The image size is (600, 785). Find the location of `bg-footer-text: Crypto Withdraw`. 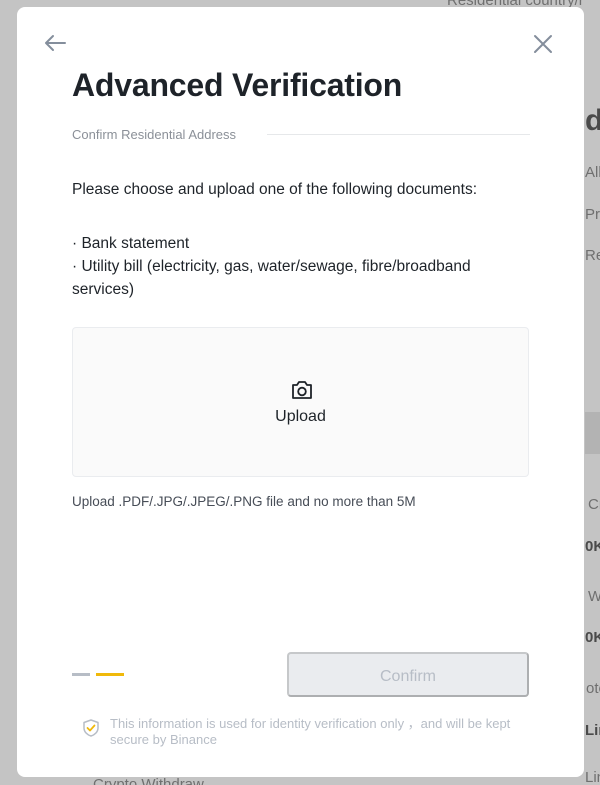

bg-footer-text: Crypto Withdraw is located at coordinates (148, 780).